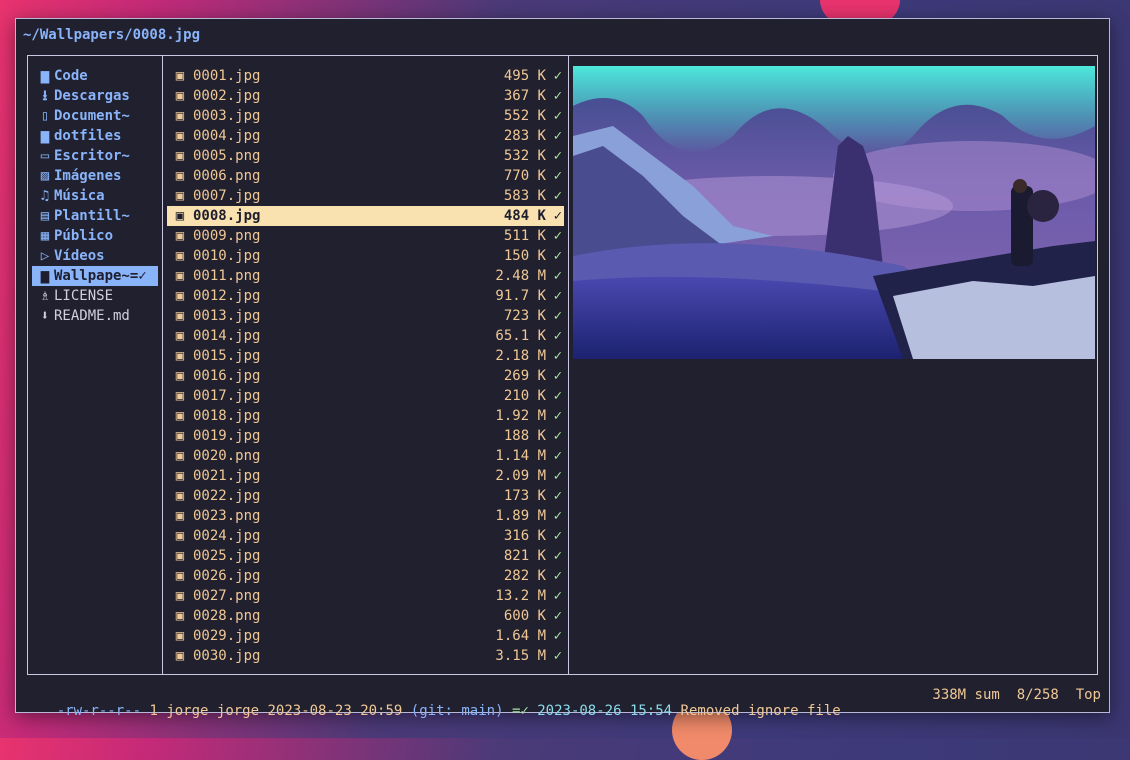 This screenshot has height=760, width=1130. I want to click on public-folder-icon: ▦, so click(45, 236).